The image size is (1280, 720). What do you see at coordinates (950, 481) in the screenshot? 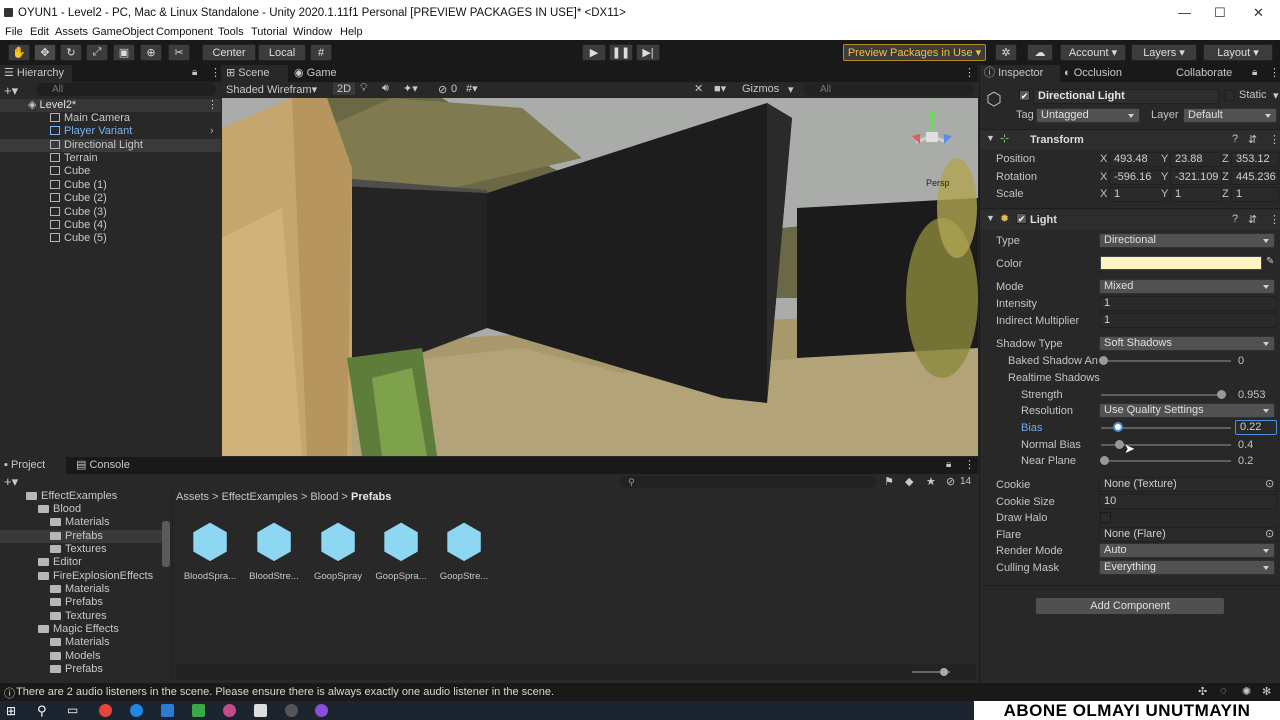
I see `hidden-eye-icon: ⊘` at bounding box center [950, 481].